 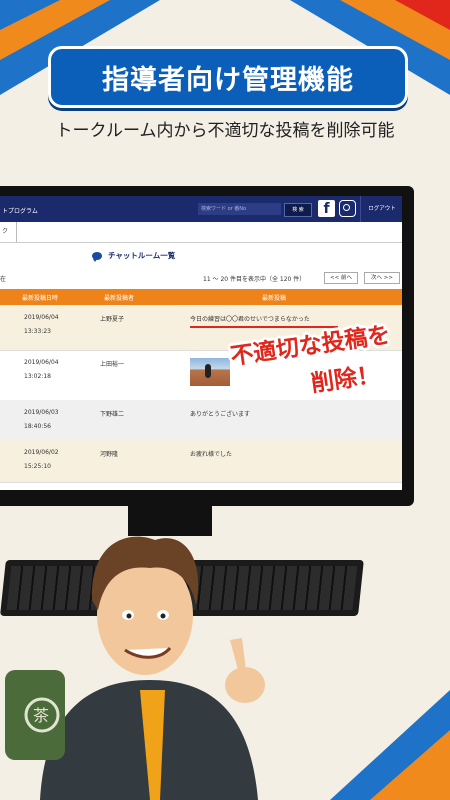 I want to click on chat-bubble-icon, so click(x=97, y=256).